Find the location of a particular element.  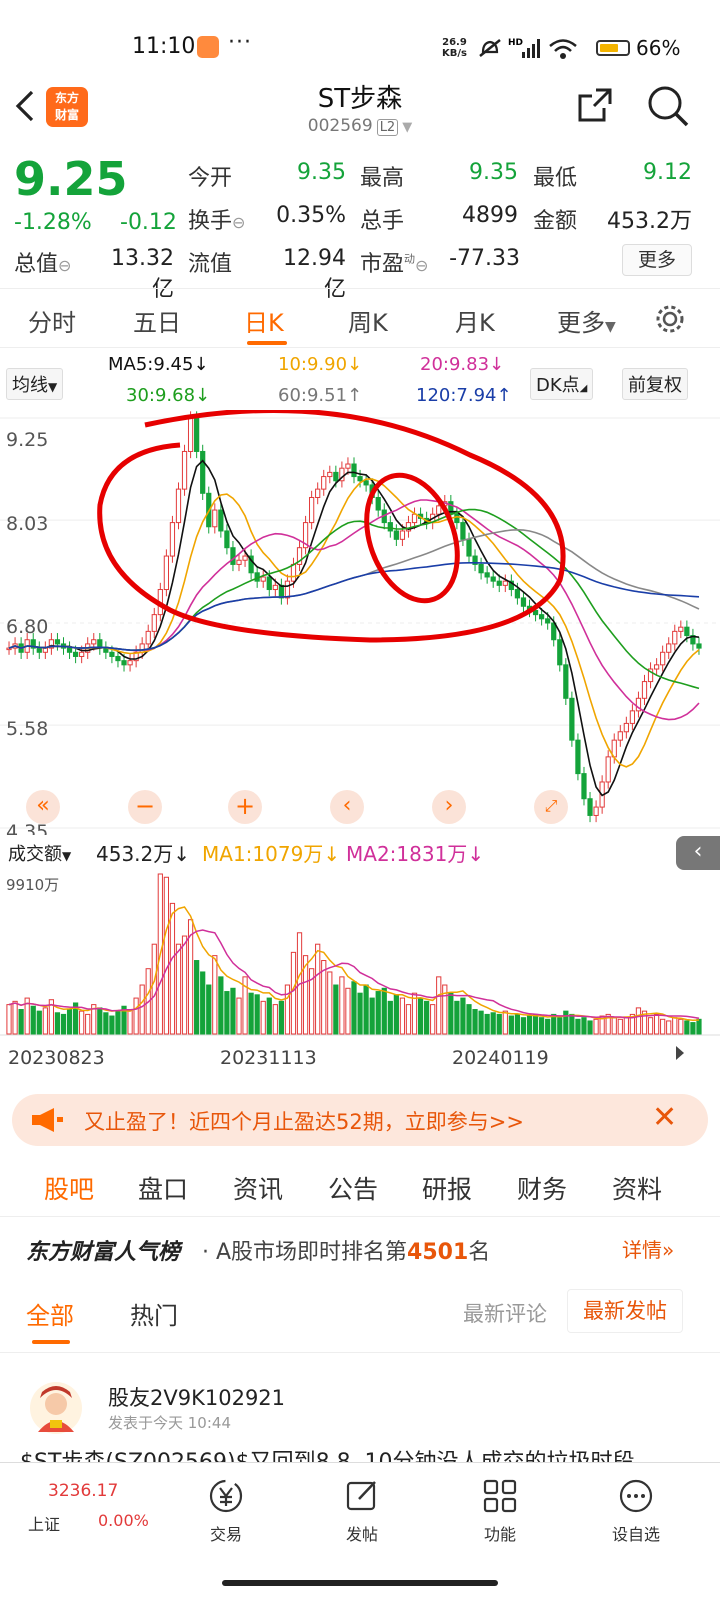

tab-daily-k: 日K is located at coordinates (264, 320).